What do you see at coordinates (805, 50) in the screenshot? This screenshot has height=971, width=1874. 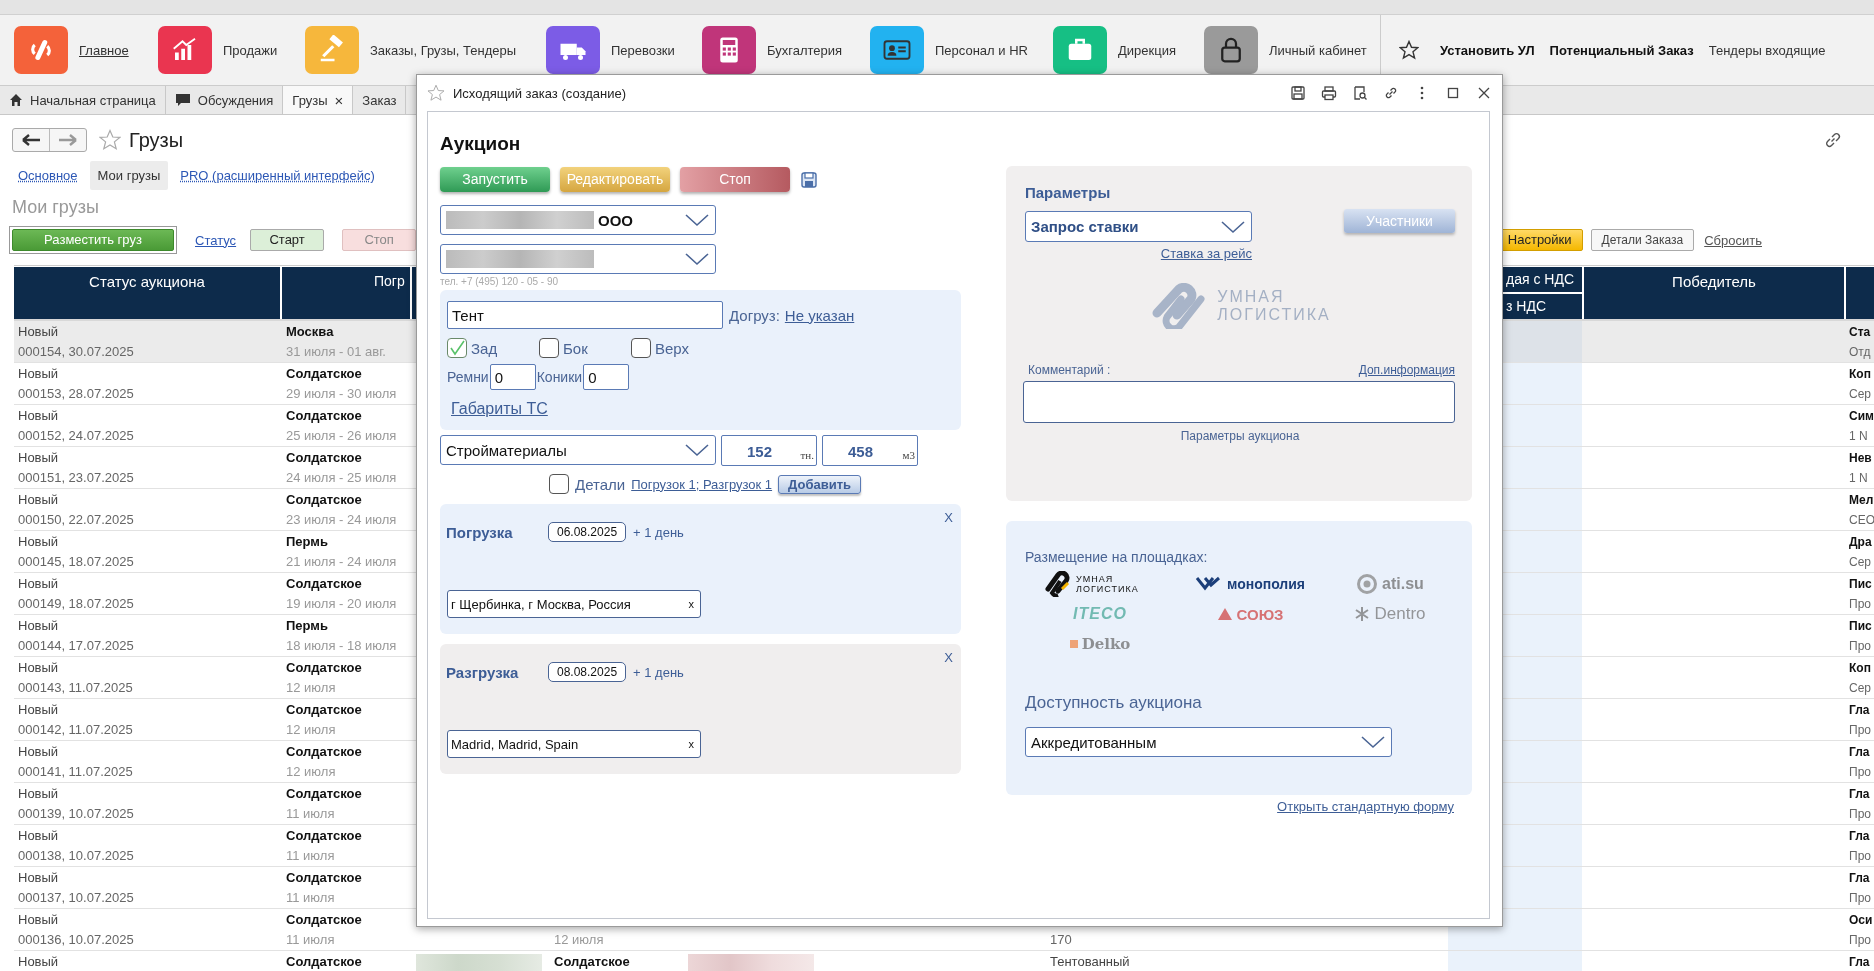 I see `nav-link: Бухгалтерия` at bounding box center [805, 50].